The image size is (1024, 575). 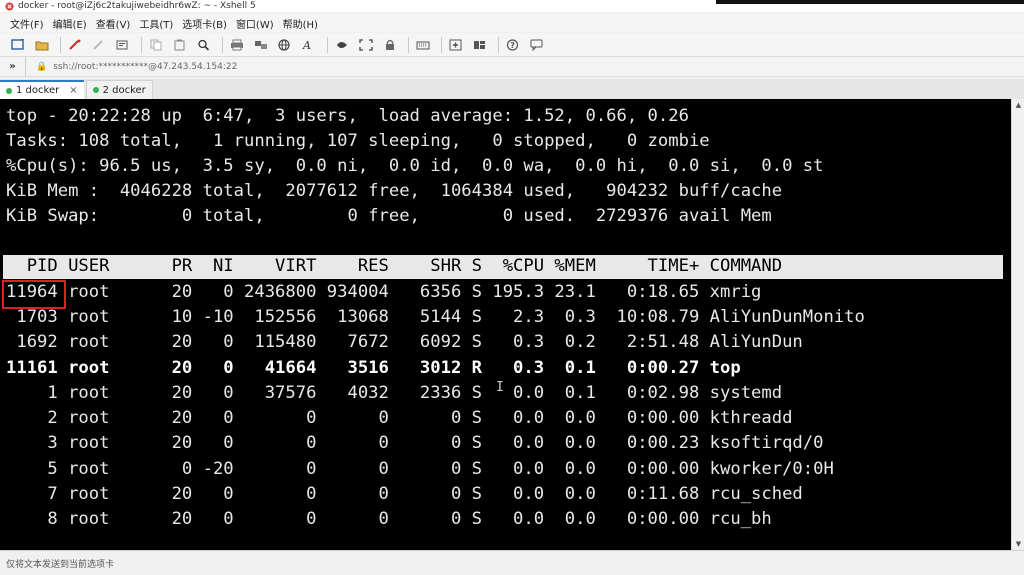 I want to click on font-icon: A, so click(x=309, y=45).